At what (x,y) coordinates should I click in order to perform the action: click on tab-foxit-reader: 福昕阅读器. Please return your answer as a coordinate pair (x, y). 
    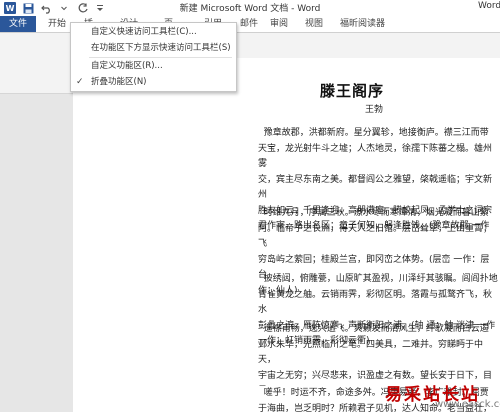
    Looking at the image, I should click on (362, 24).